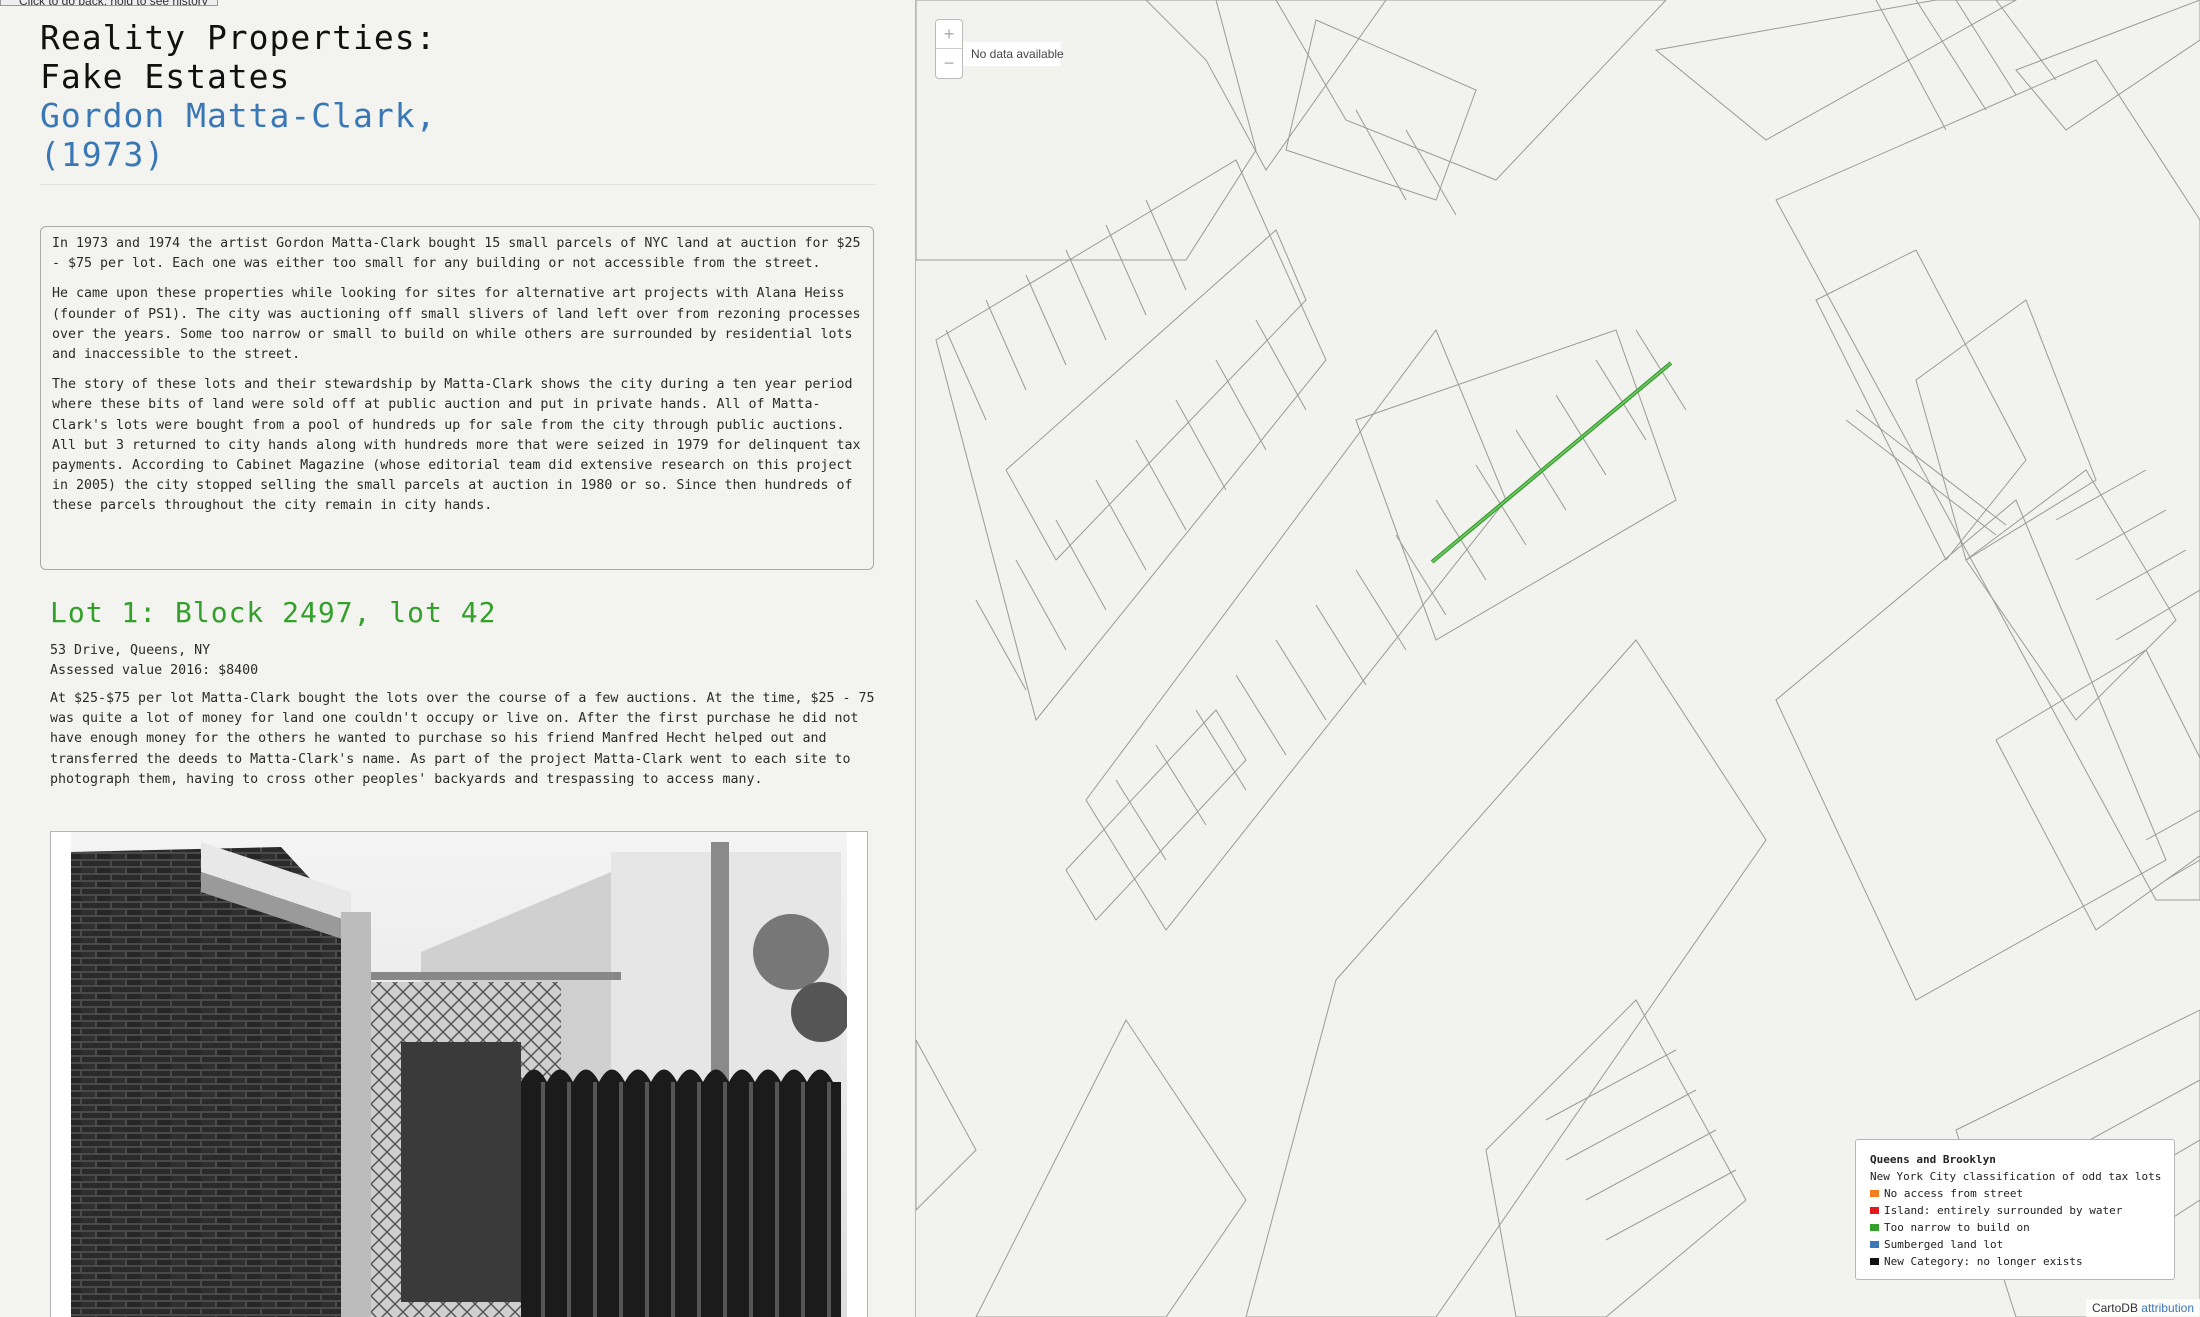 This screenshot has width=2200, height=1317. Describe the element at coordinates (109, 3) in the screenshot. I see `back-button-tooltip: Click to go back, hold to see history` at that location.